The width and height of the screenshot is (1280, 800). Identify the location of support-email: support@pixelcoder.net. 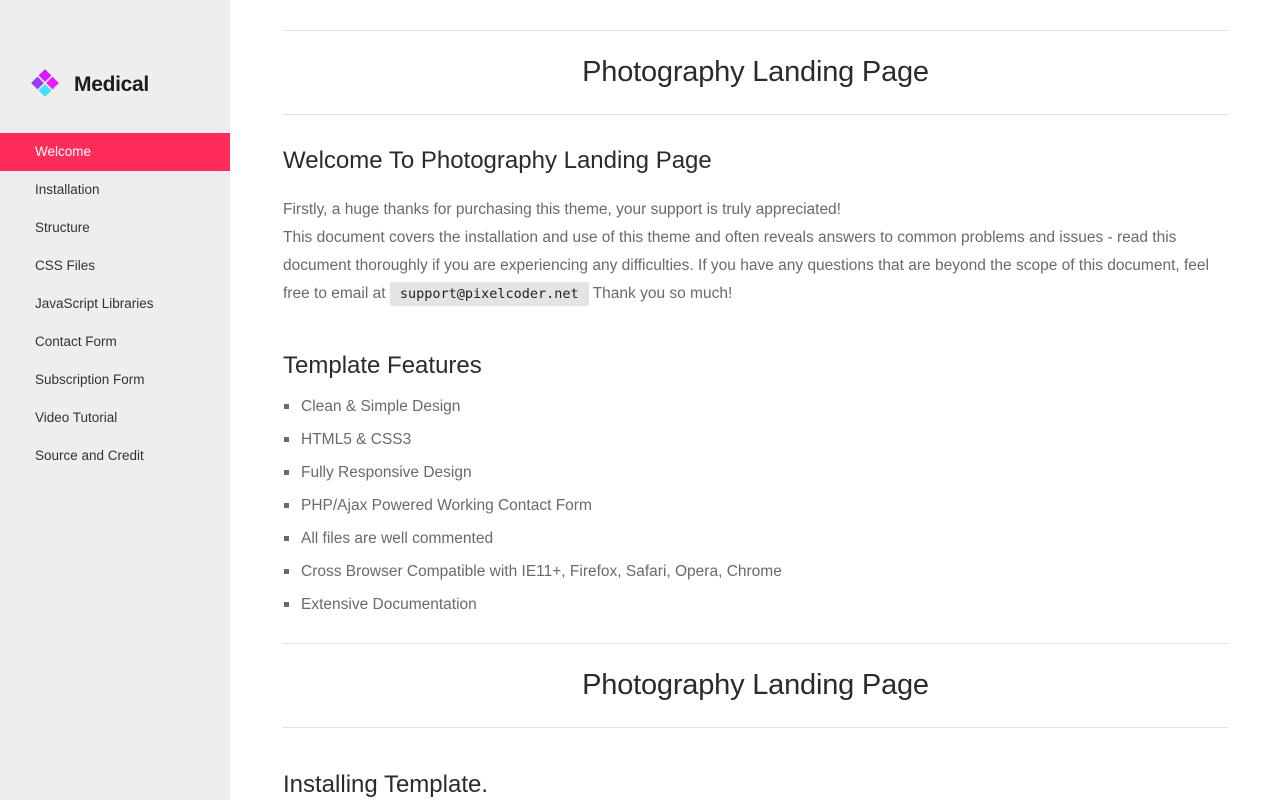
(489, 294).